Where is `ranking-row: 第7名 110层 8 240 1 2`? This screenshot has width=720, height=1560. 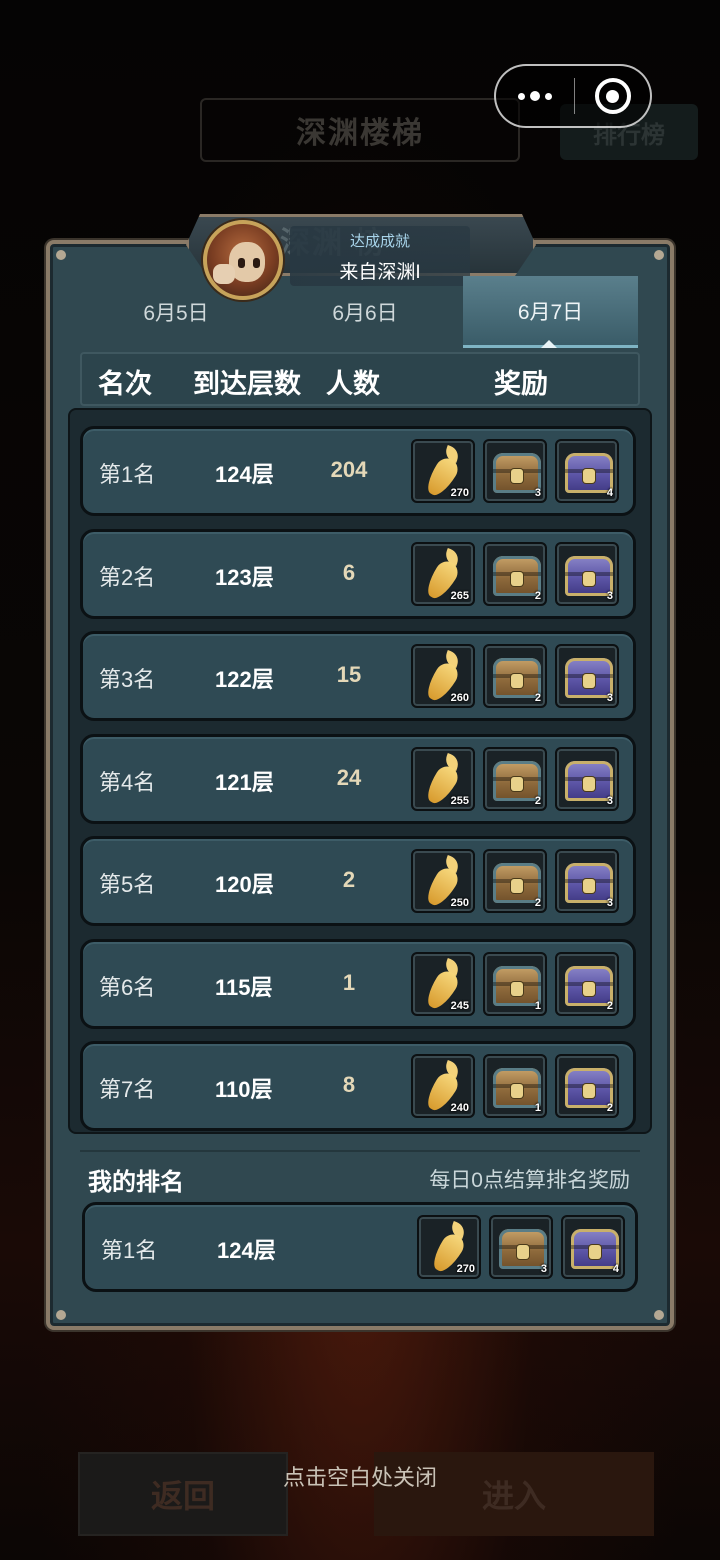 ranking-row: 第7名 110层 8 240 1 2 is located at coordinates (358, 1086).